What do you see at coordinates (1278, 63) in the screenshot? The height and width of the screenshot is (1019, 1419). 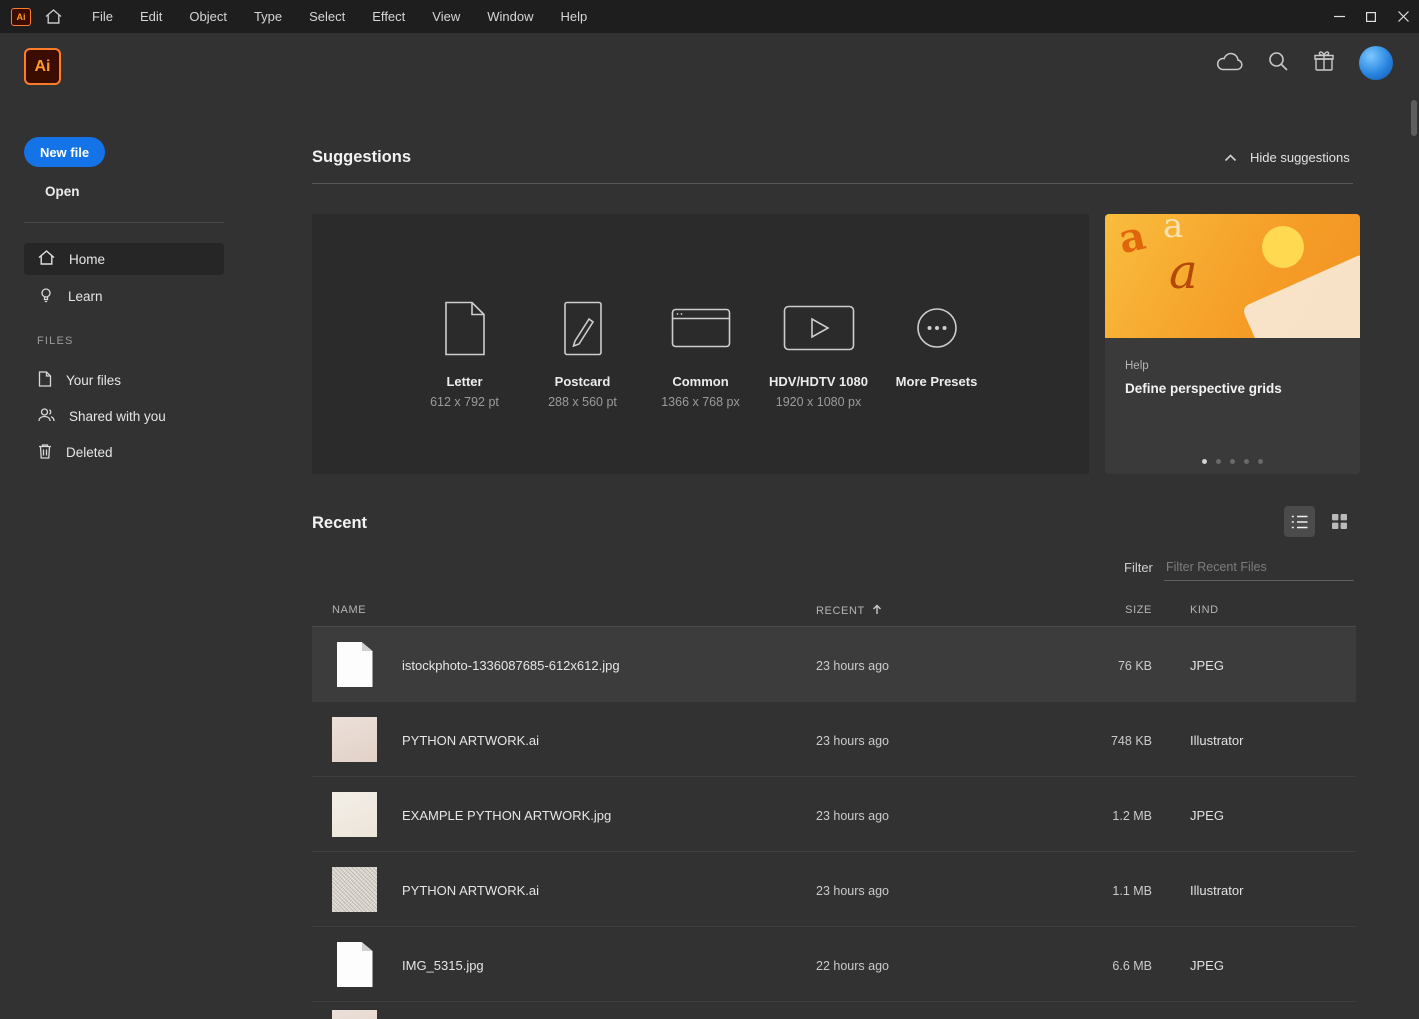 I see `search-icon` at bounding box center [1278, 63].